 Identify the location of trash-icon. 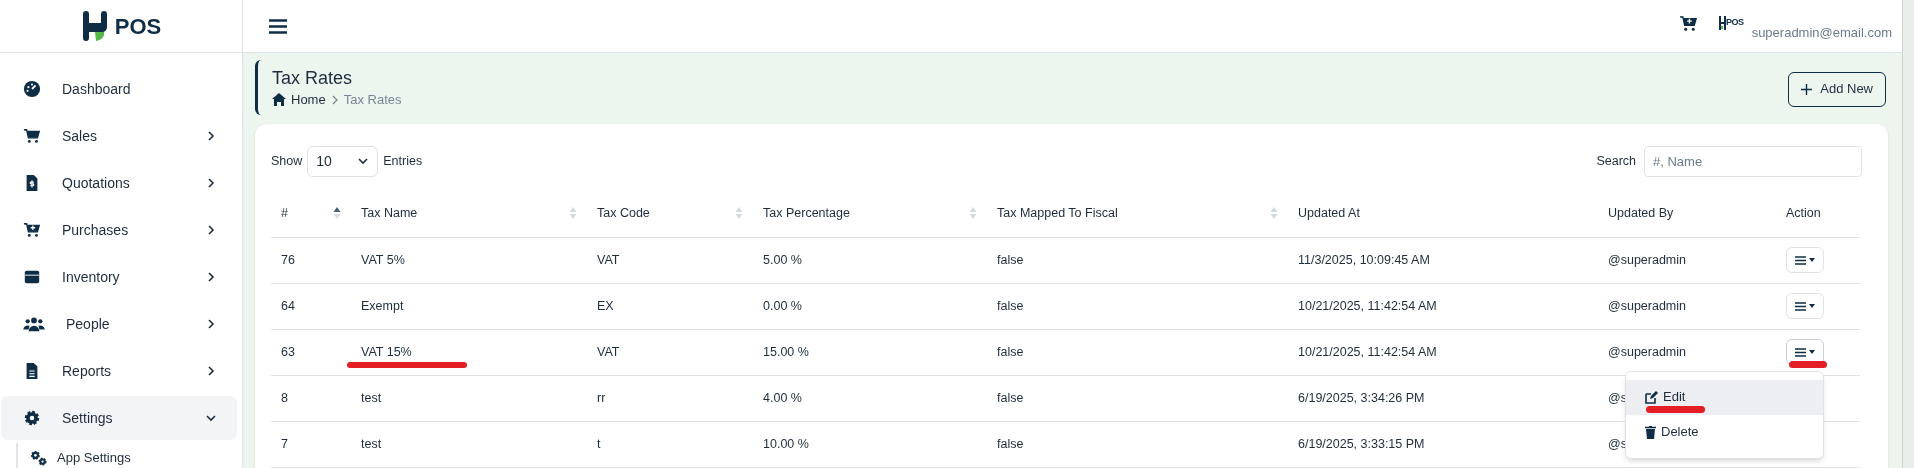
(1650, 432).